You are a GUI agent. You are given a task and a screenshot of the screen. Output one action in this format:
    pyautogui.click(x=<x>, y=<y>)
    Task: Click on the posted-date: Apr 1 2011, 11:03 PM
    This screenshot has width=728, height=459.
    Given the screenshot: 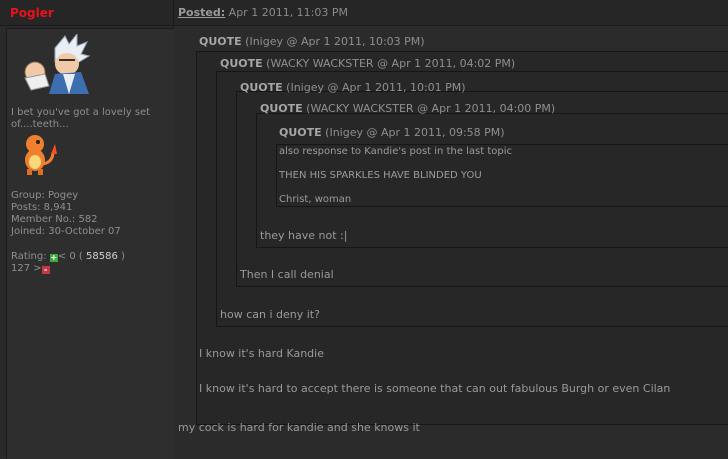 What is the action you would take?
    pyautogui.click(x=288, y=12)
    